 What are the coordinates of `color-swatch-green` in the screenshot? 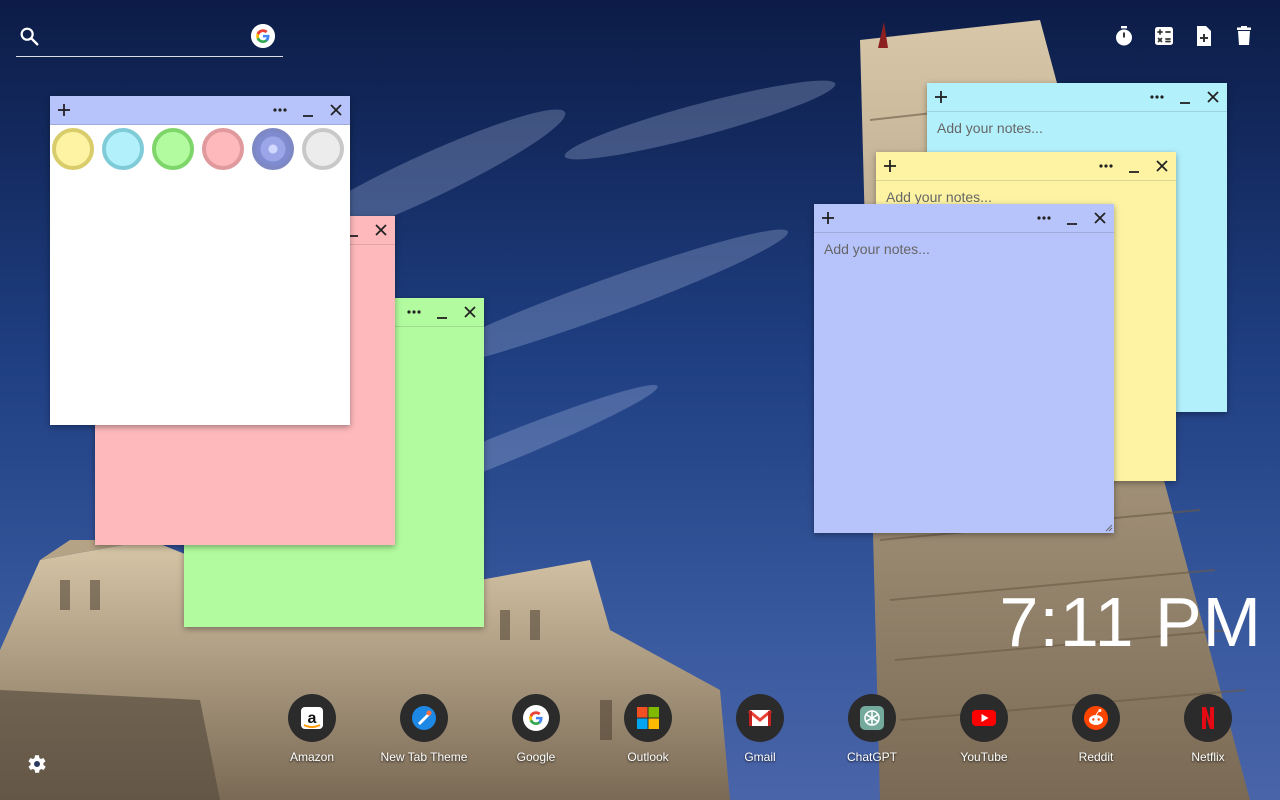 It's located at (173, 149).